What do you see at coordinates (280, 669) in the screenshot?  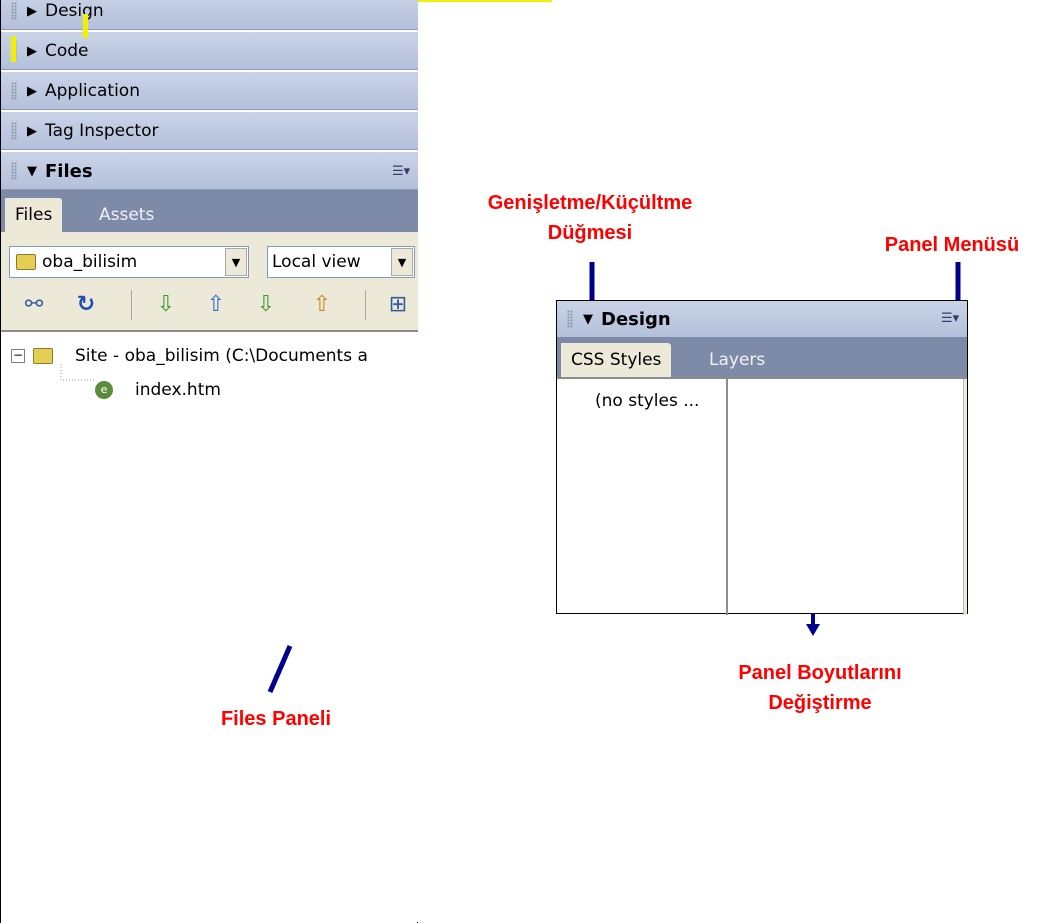 I see `pointer-files-panel` at bounding box center [280, 669].